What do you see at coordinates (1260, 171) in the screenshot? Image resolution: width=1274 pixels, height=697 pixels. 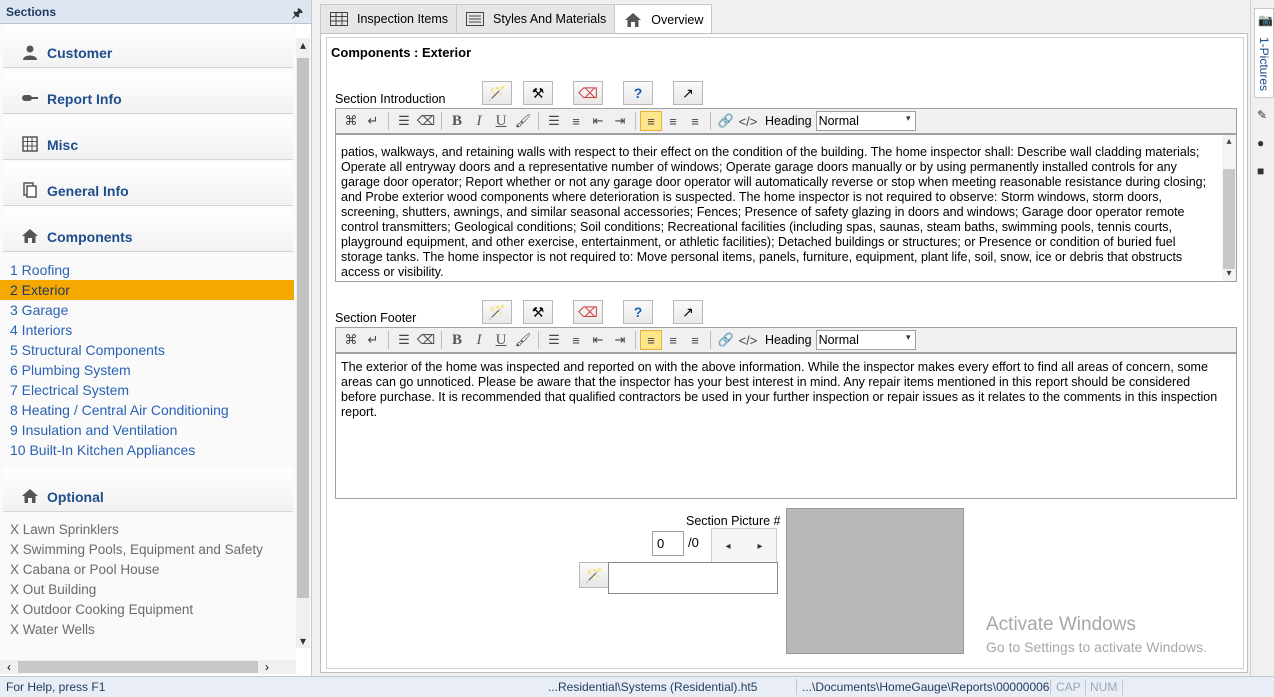 I see `book-icon: ■` at bounding box center [1260, 171].